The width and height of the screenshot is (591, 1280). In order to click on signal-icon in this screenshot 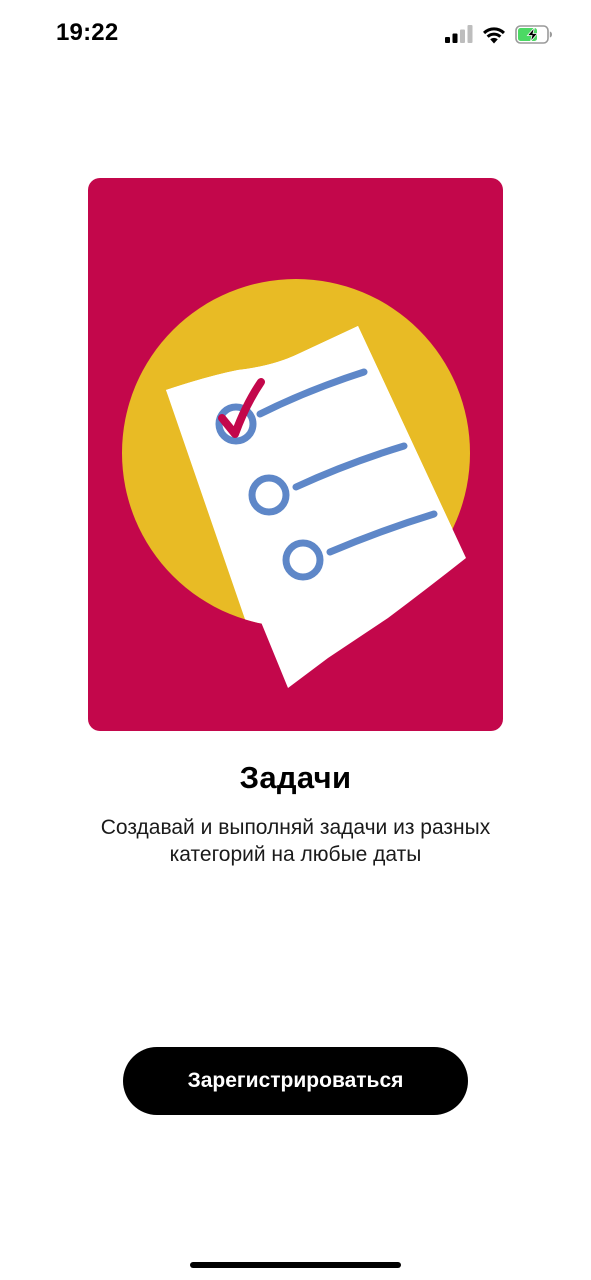, I will do `click(459, 34)`.